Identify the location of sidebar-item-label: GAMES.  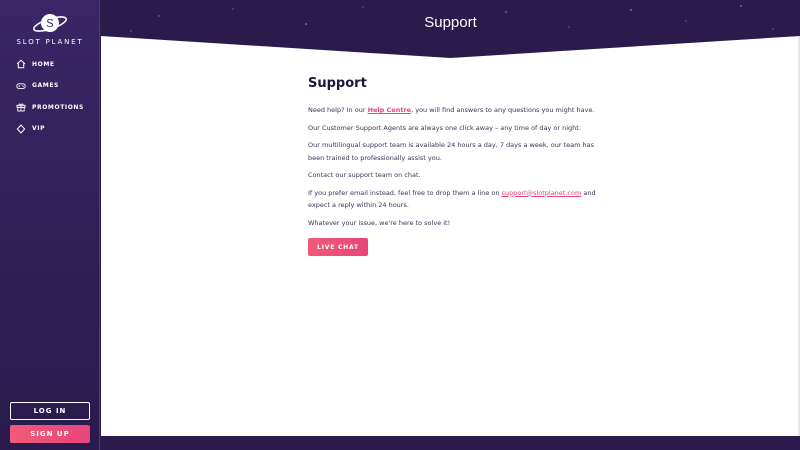
(45, 85).